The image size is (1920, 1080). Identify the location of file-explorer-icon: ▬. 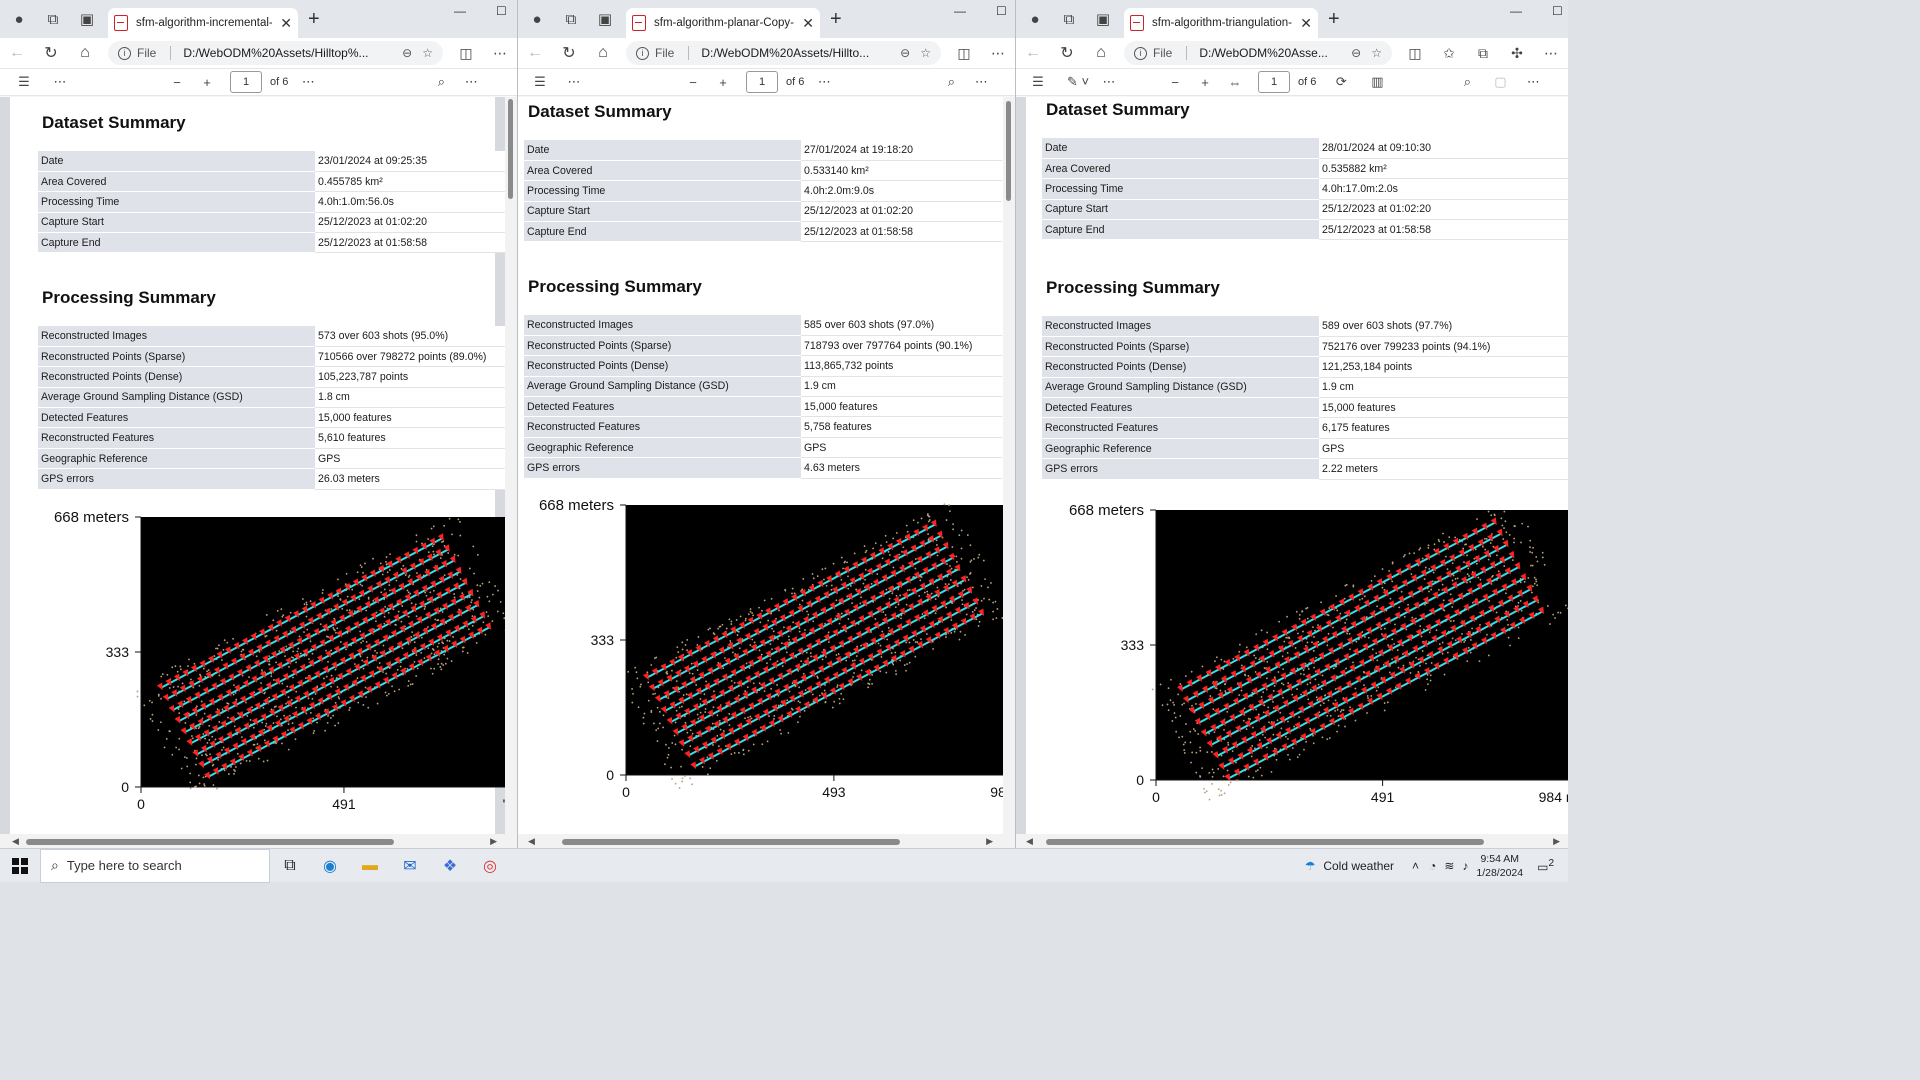
(370, 866).